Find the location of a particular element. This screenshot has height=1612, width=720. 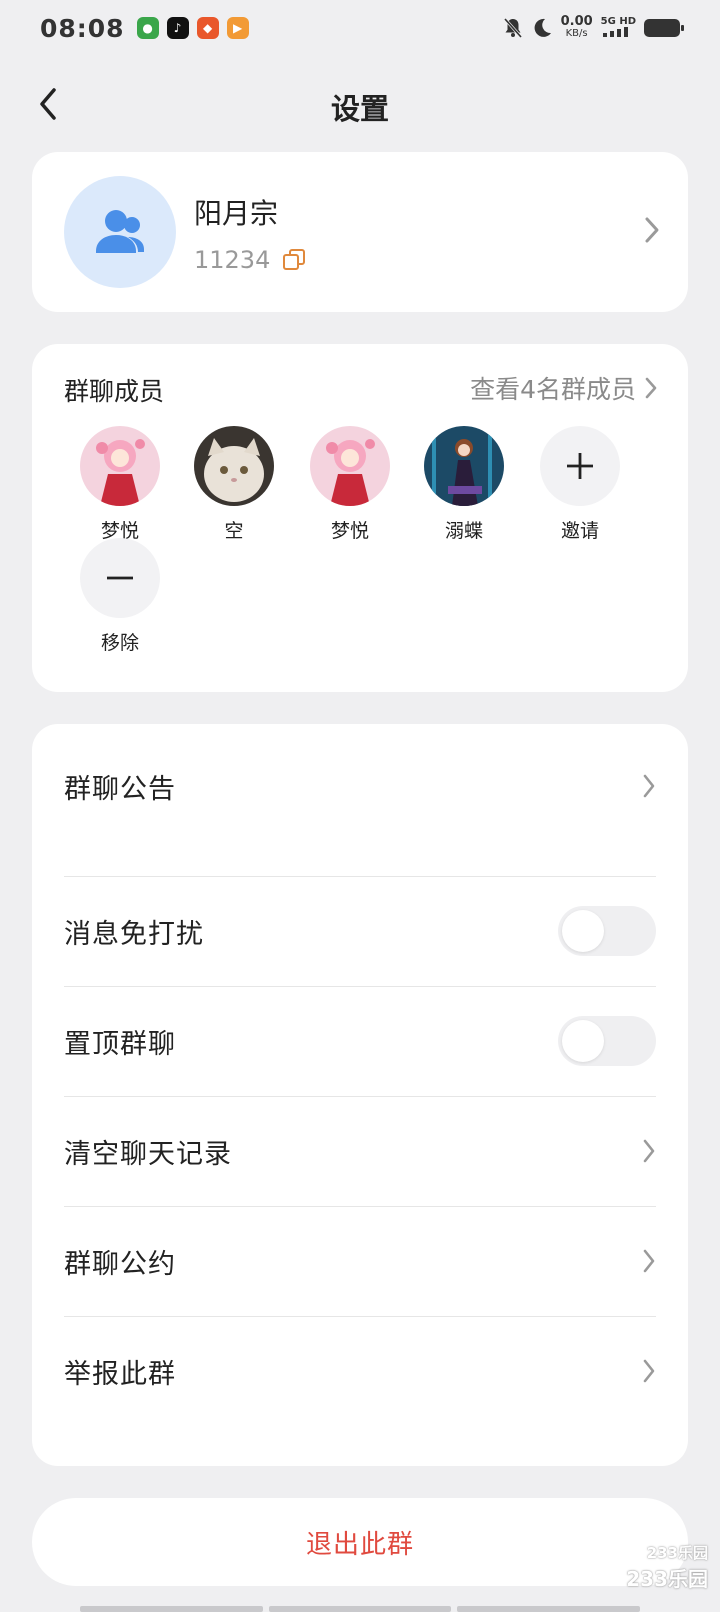

signal-indicator: 5G HD is located at coordinates (618, 28).